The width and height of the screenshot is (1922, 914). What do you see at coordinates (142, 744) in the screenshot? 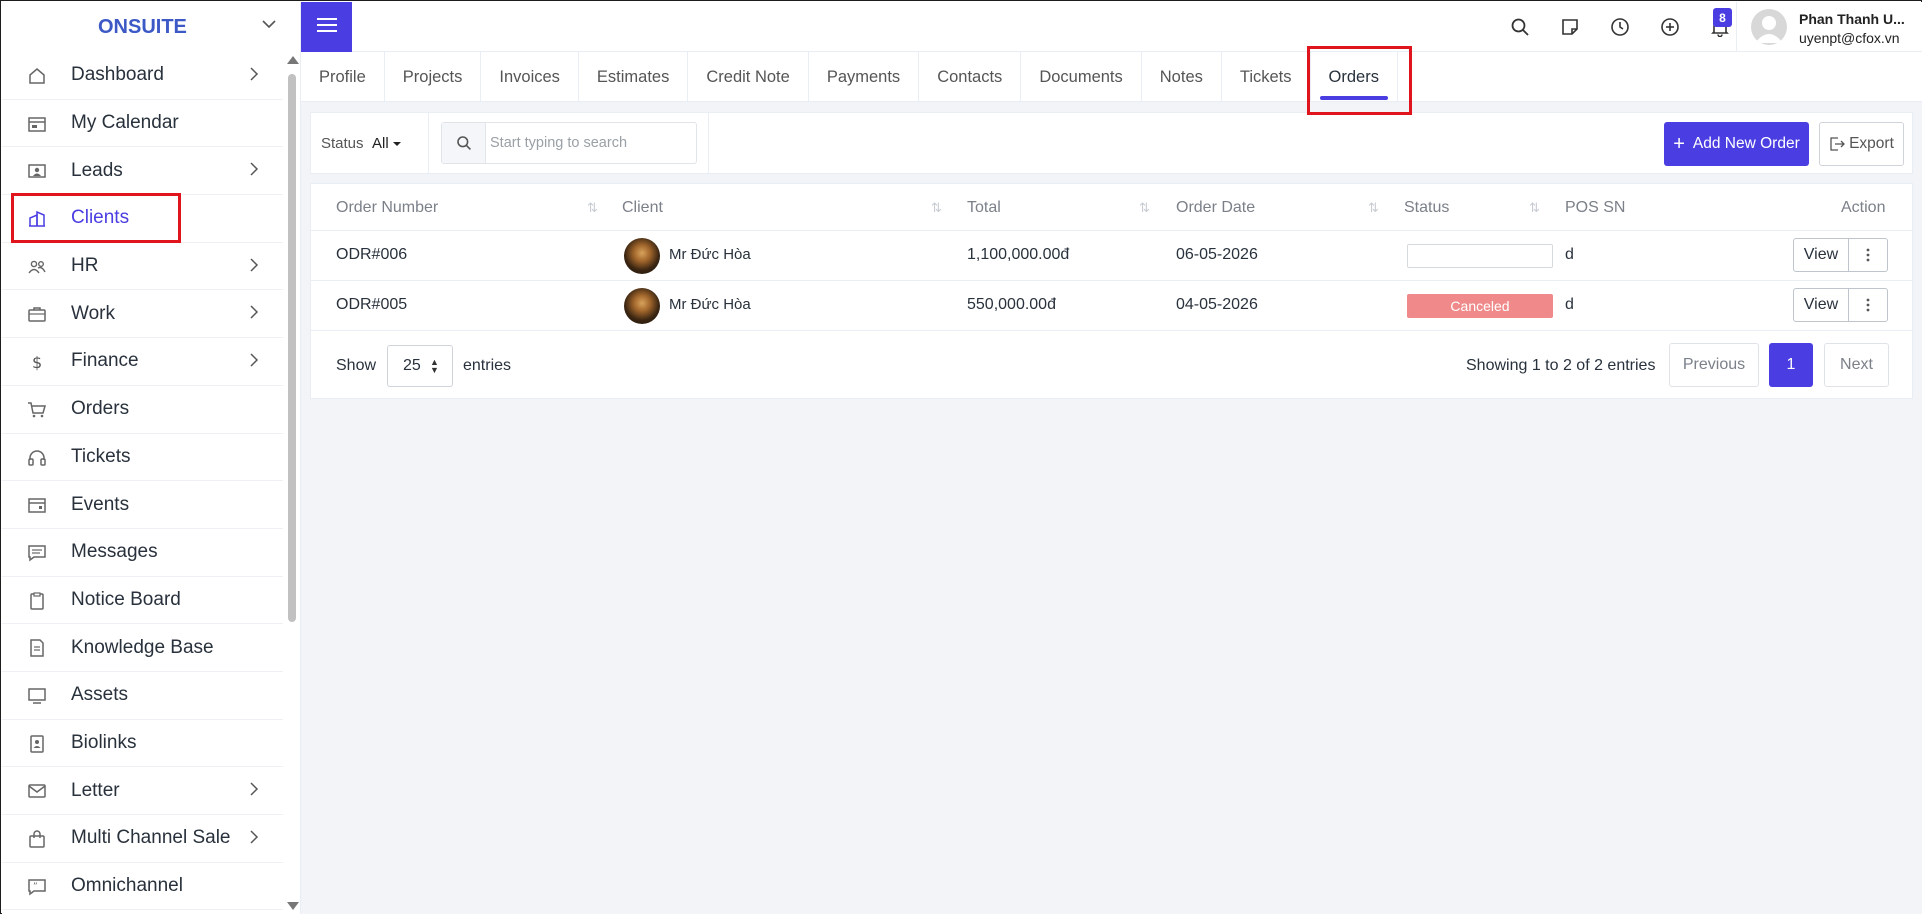
I see `sidebar-item-biolinks: Biolinks` at bounding box center [142, 744].